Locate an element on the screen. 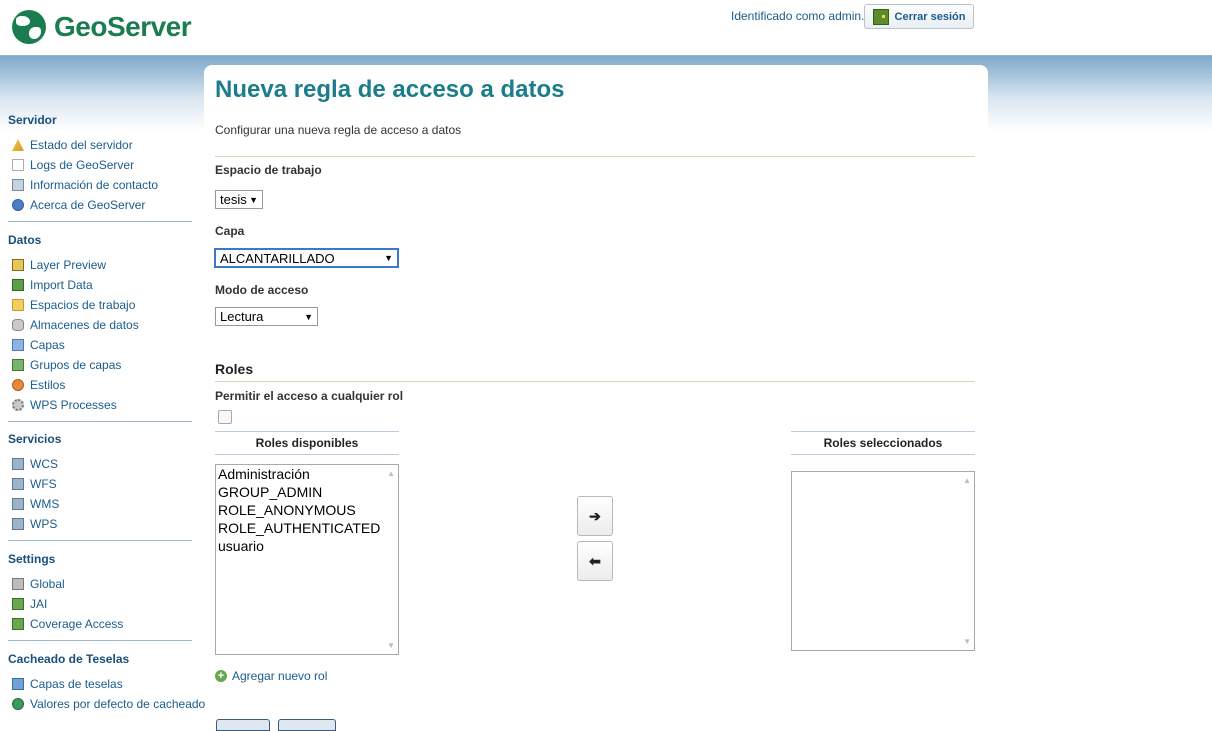 This screenshot has width=1212, height=731. role-option: usuario is located at coordinates (307, 546).